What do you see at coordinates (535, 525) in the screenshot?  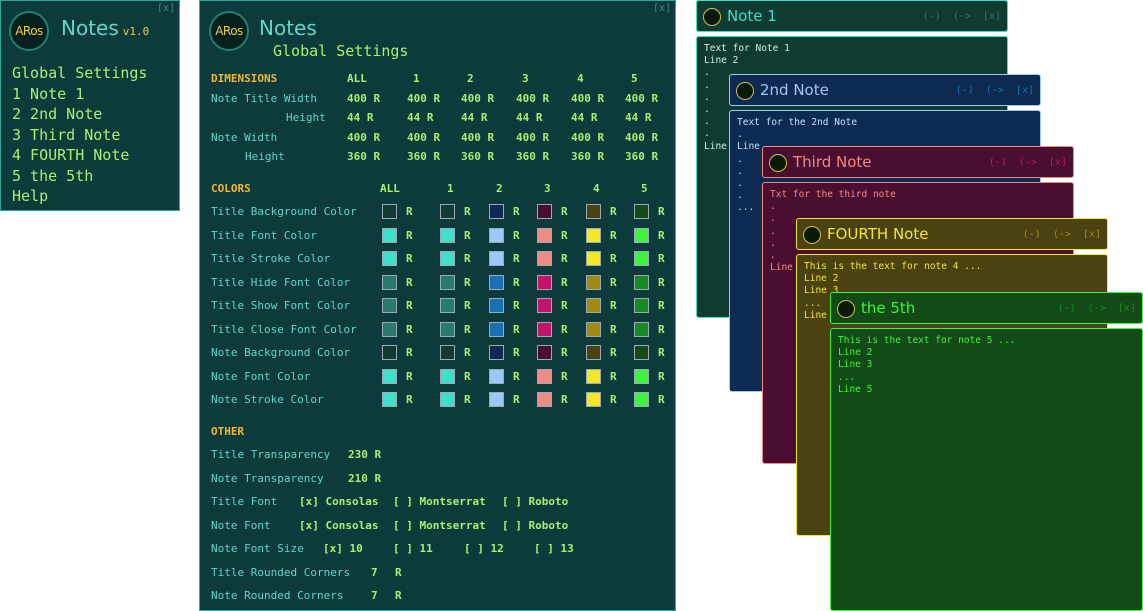 I see `note-font-option: [ ] Roboto` at bounding box center [535, 525].